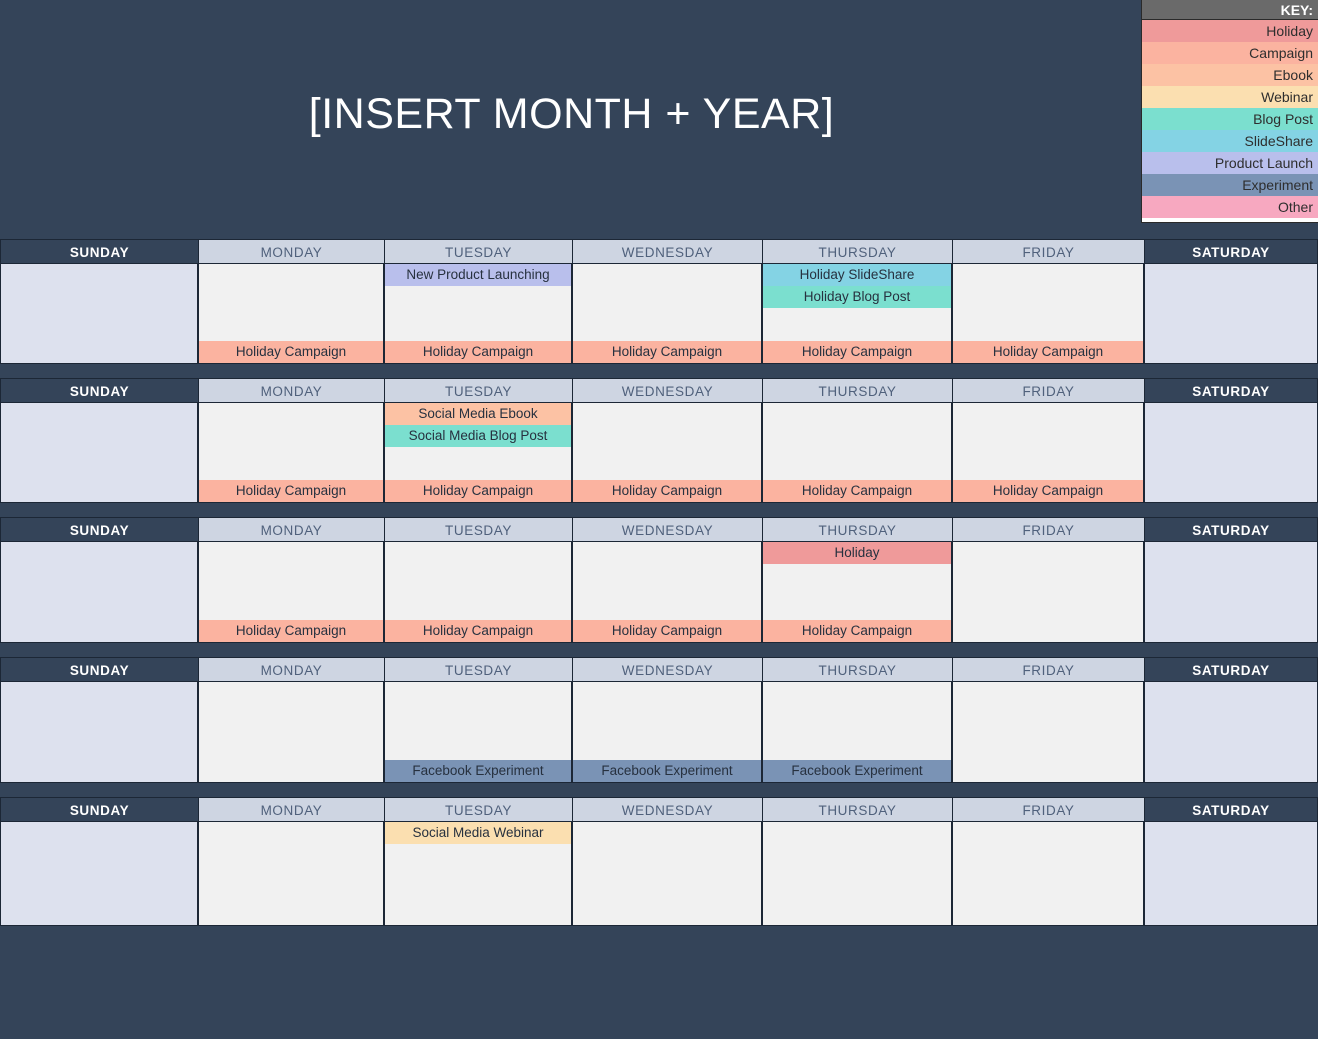  I want to click on calendar-day-column-friday: FRIDAY Holiday Campaign, so click(1048, 301).